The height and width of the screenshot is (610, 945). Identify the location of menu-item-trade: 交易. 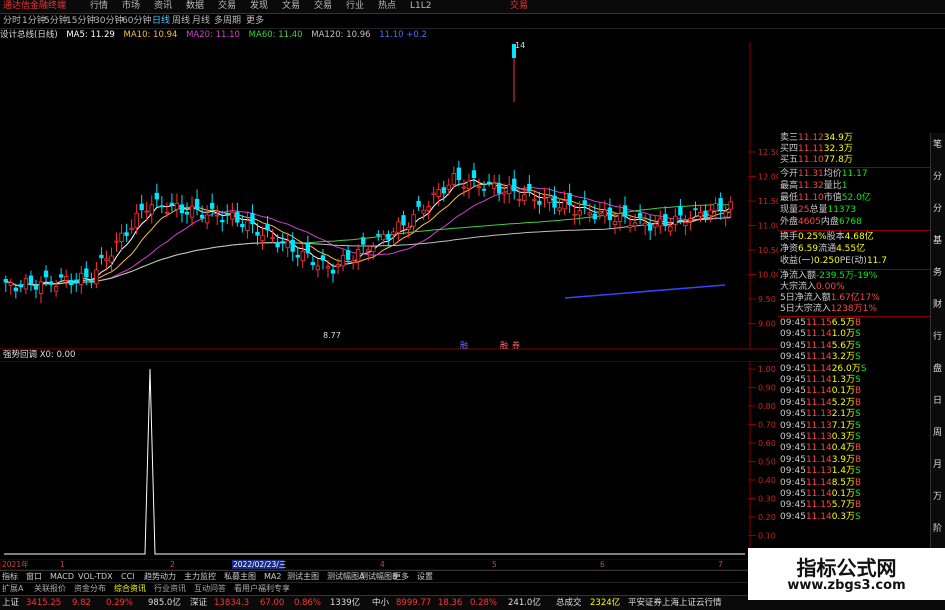
(227, 6).